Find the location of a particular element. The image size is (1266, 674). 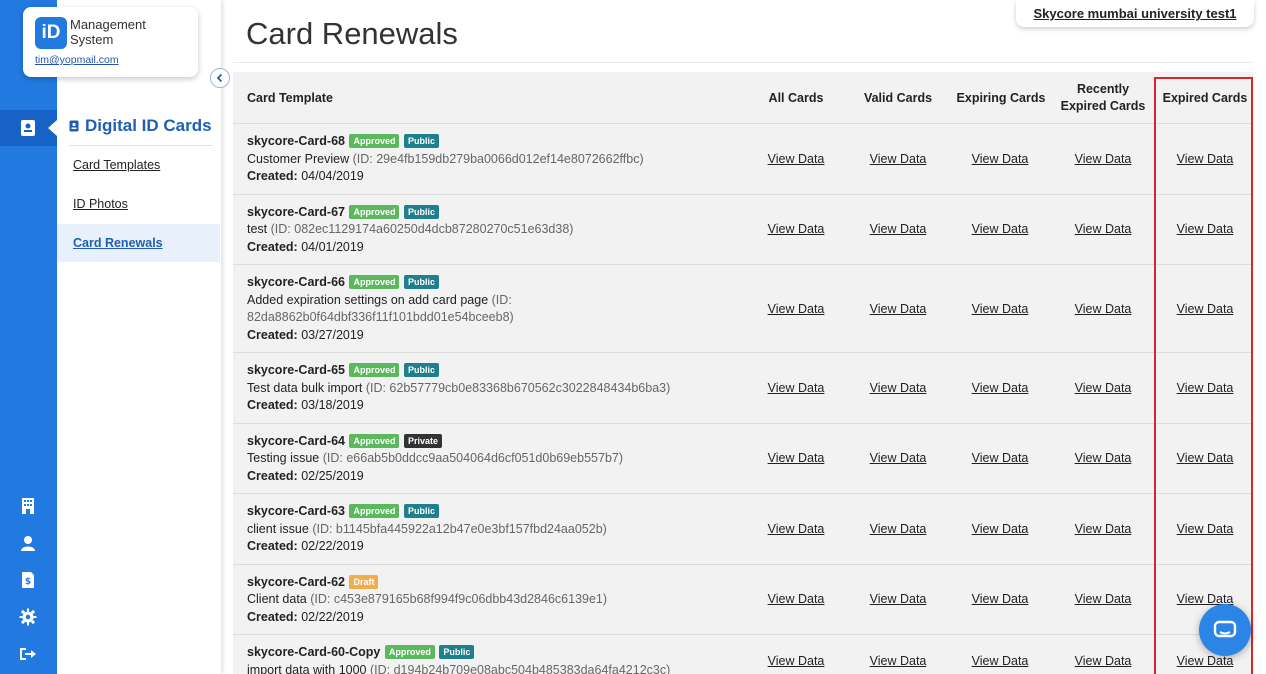

template-name: skycore-Card-67 is located at coordinates (296, 211).